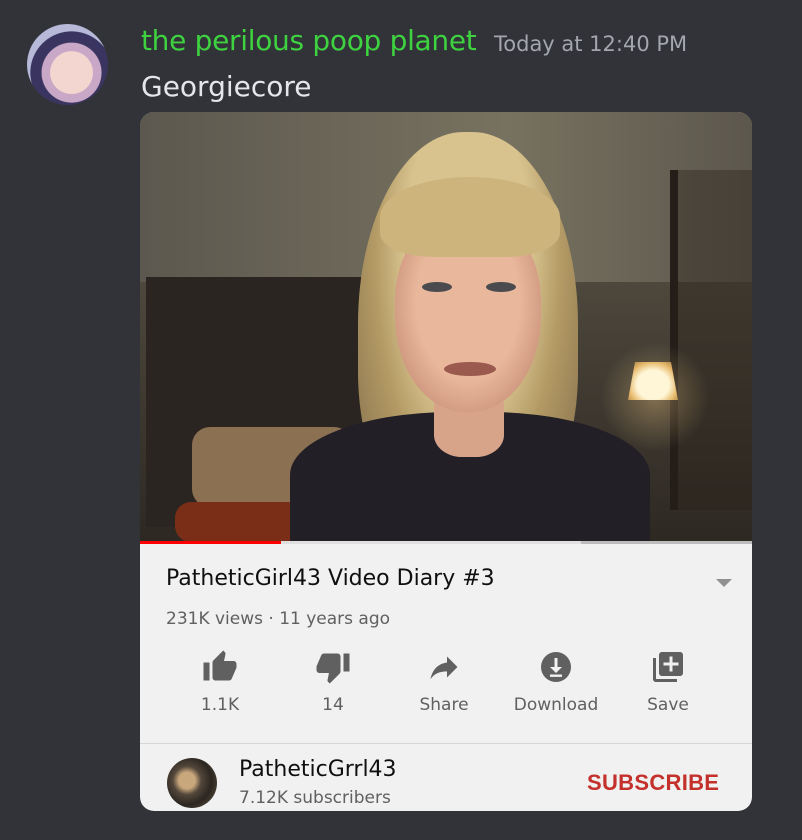 This screenshot has height=840, width=802. Describe the element at coordinates (309, 40) in the screenshot. I see `username: the perilous poop planet` at that location.